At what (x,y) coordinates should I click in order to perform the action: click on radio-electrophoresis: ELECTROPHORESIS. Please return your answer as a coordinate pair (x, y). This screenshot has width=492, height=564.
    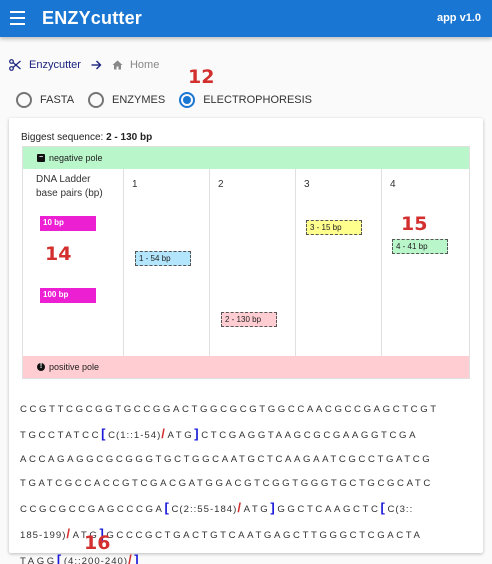
    Looking at the image, I should click on (245, 100).